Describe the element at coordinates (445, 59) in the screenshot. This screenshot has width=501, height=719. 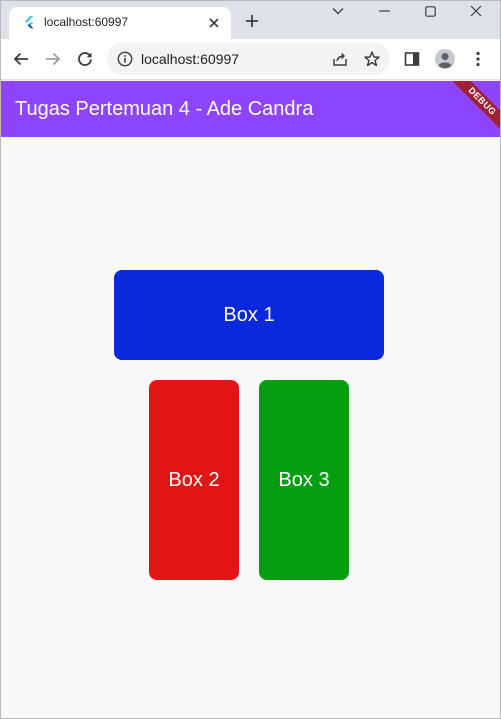
I see `profile-avatar-icon` at that location.